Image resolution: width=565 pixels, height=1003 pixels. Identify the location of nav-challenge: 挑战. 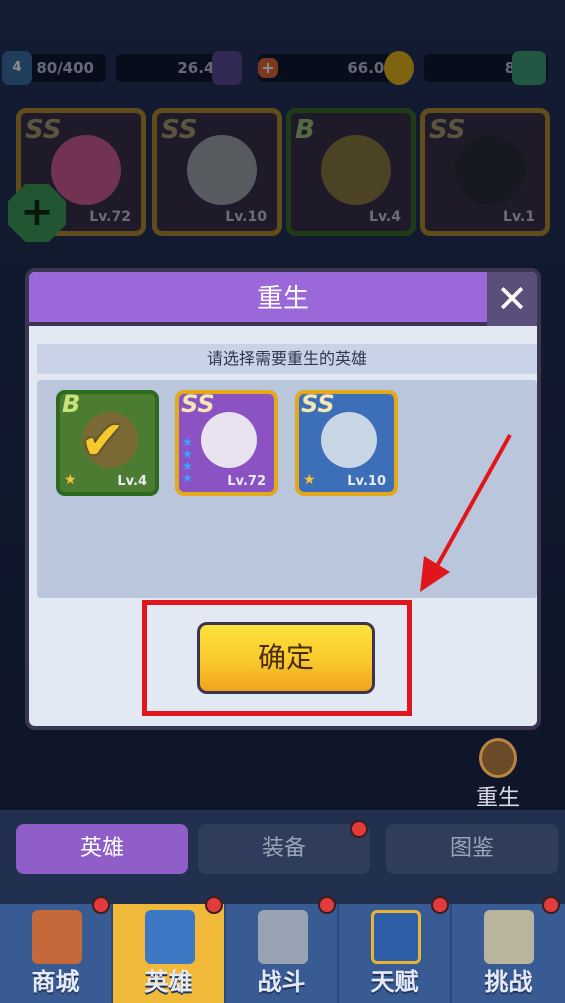
(508, 949).